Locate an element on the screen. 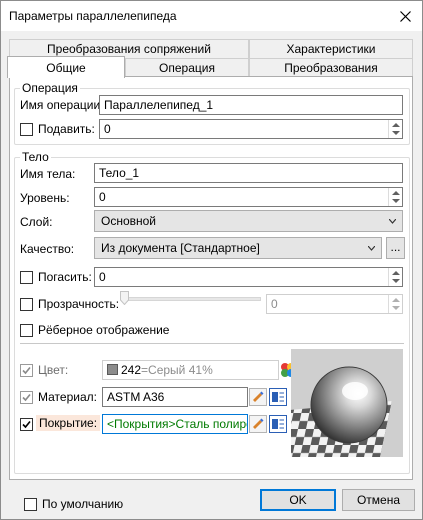  level-spinbox: 0 is located at coordinates (248, 197).